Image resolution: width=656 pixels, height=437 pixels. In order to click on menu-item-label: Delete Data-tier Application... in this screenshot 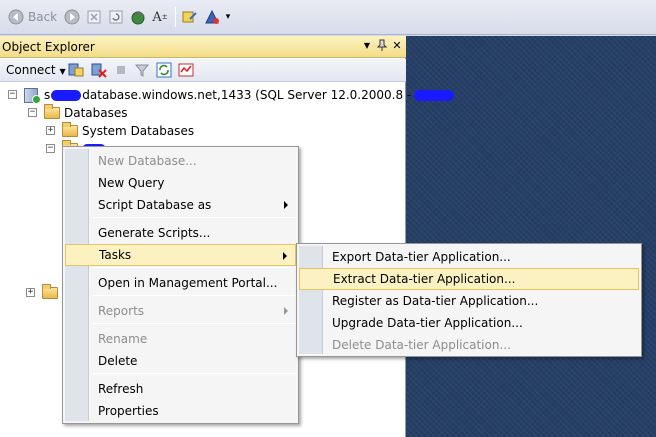, I will do `click(421, 345)`.